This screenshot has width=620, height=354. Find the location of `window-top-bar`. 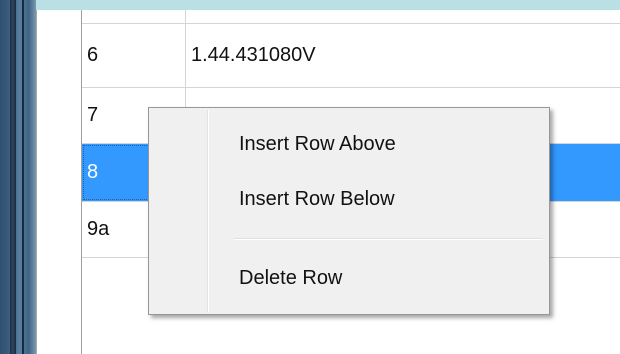

window-top-bar is located at coordinates (328, 5).